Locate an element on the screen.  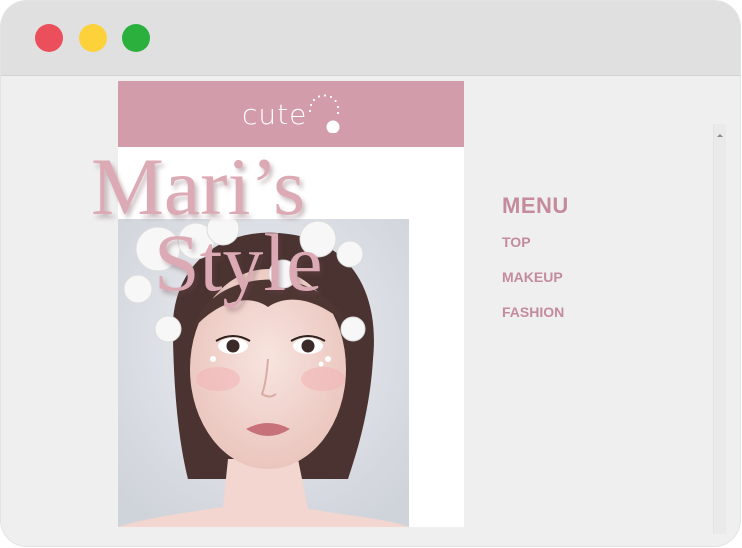
menu-item-fashion: FASHION is located at coordinates (535, 312).